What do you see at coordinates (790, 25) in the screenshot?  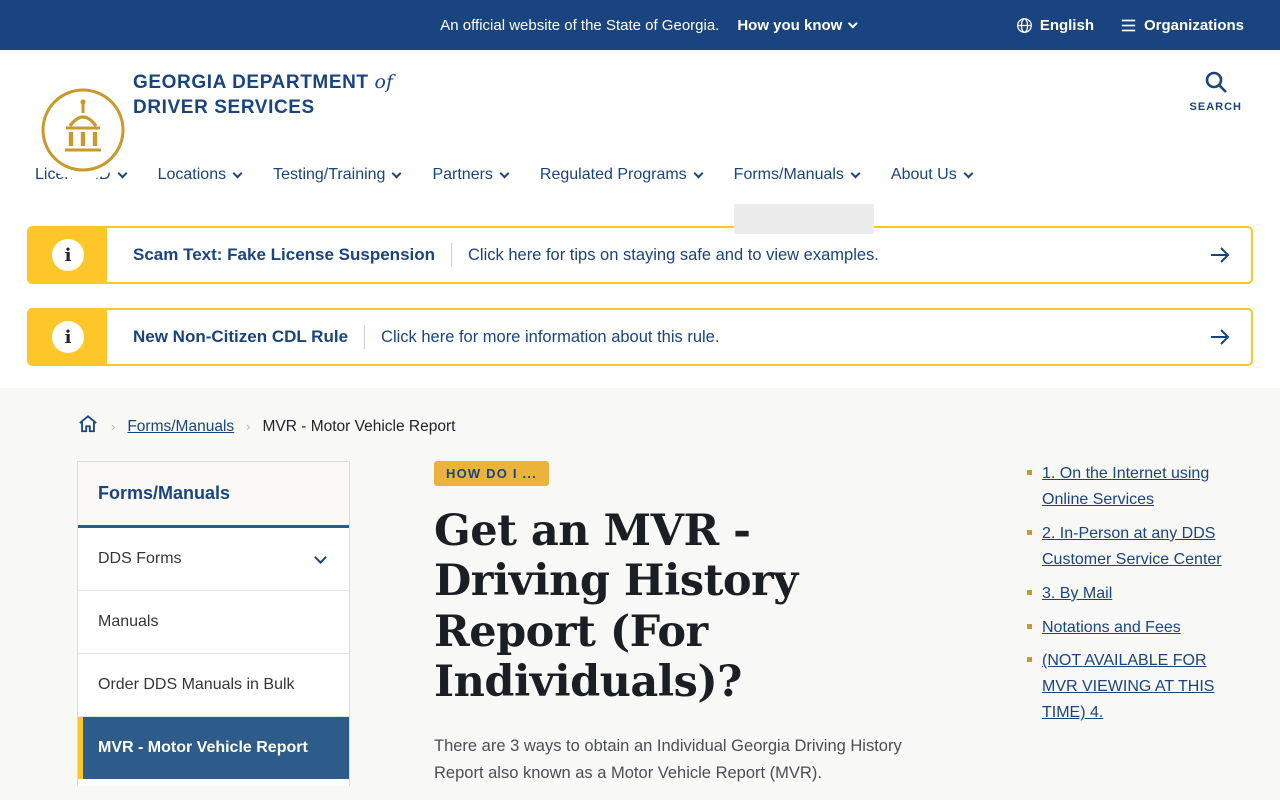 I see `how-you-know-label: How you know` at bounding box center [790, 25].